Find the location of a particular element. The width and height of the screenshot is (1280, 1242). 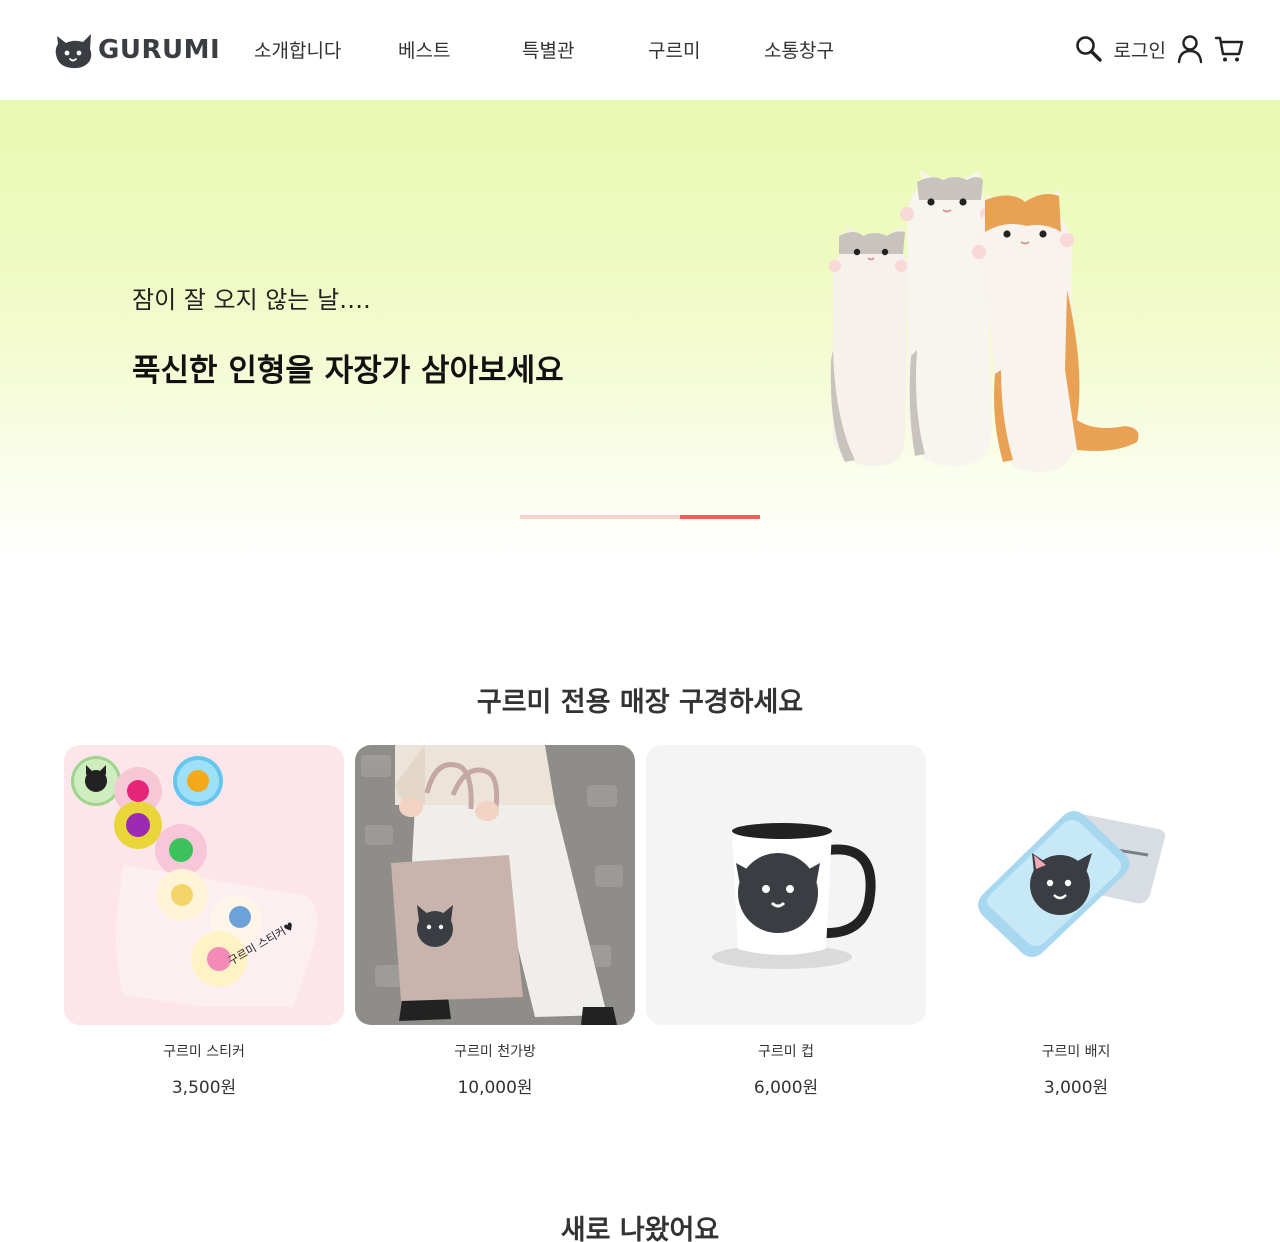

product-image-badge is located at coordinates (1076, 885).